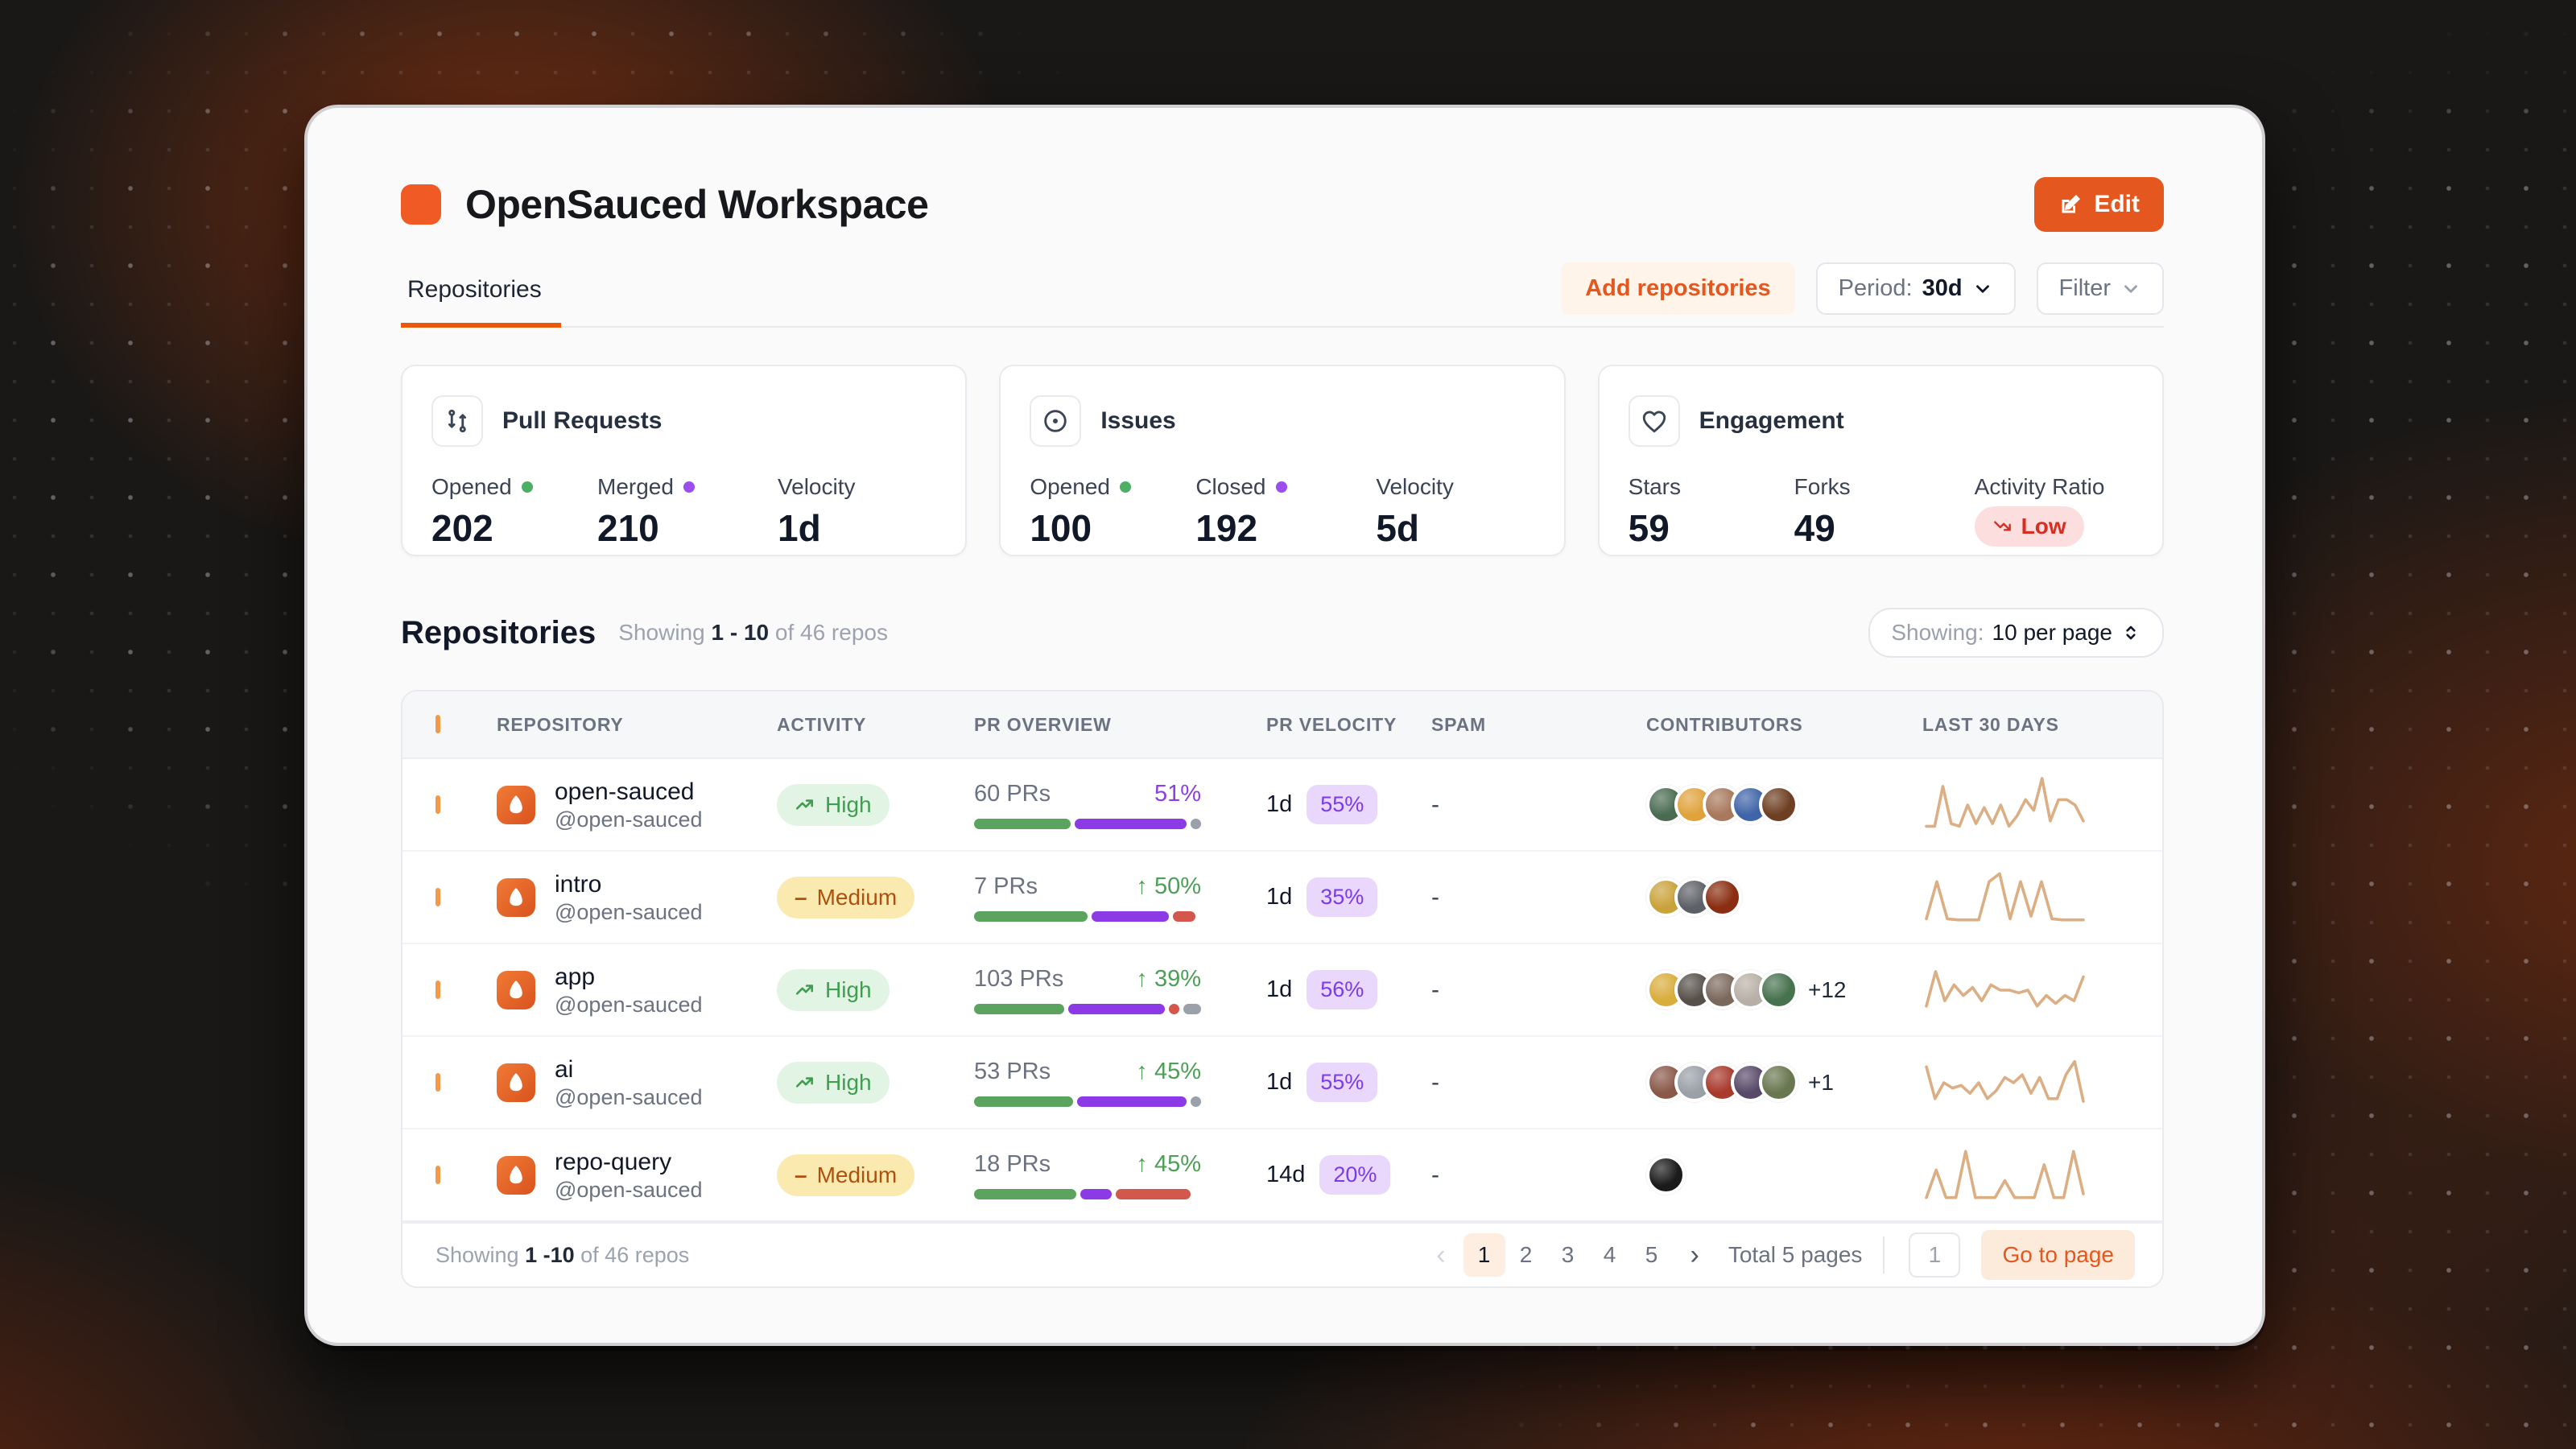 The width and height of the screenshot is (2576, 1449). I want to click on pr-change-percent: ↑ 39%, so click(1168, 978).